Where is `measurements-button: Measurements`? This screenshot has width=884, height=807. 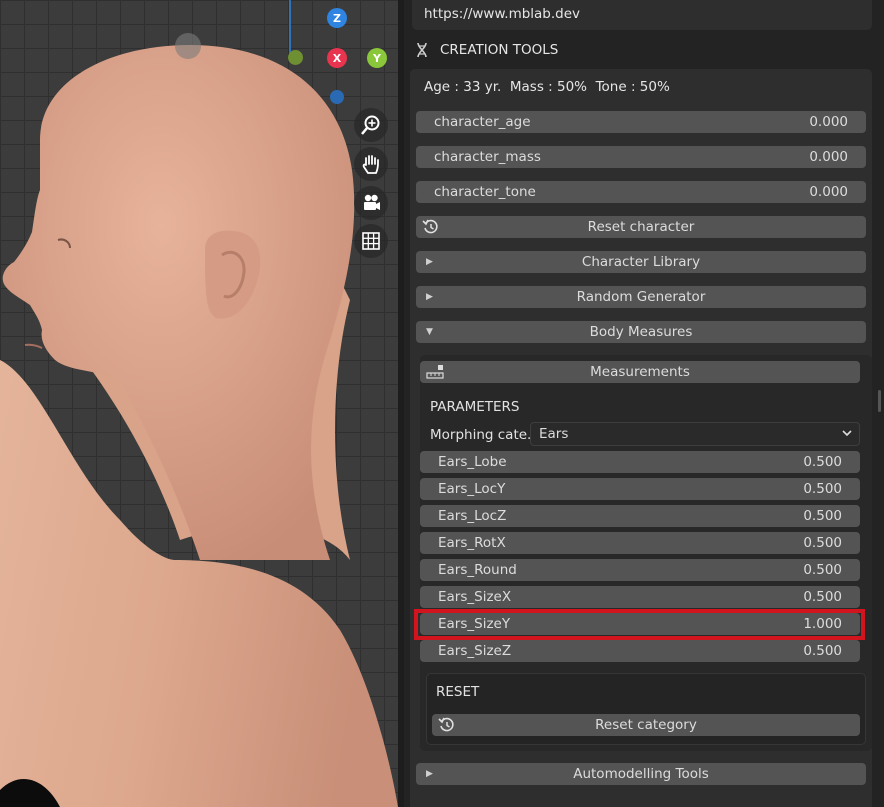 measurements-button: Measurements is located at coordinates (640, 372).